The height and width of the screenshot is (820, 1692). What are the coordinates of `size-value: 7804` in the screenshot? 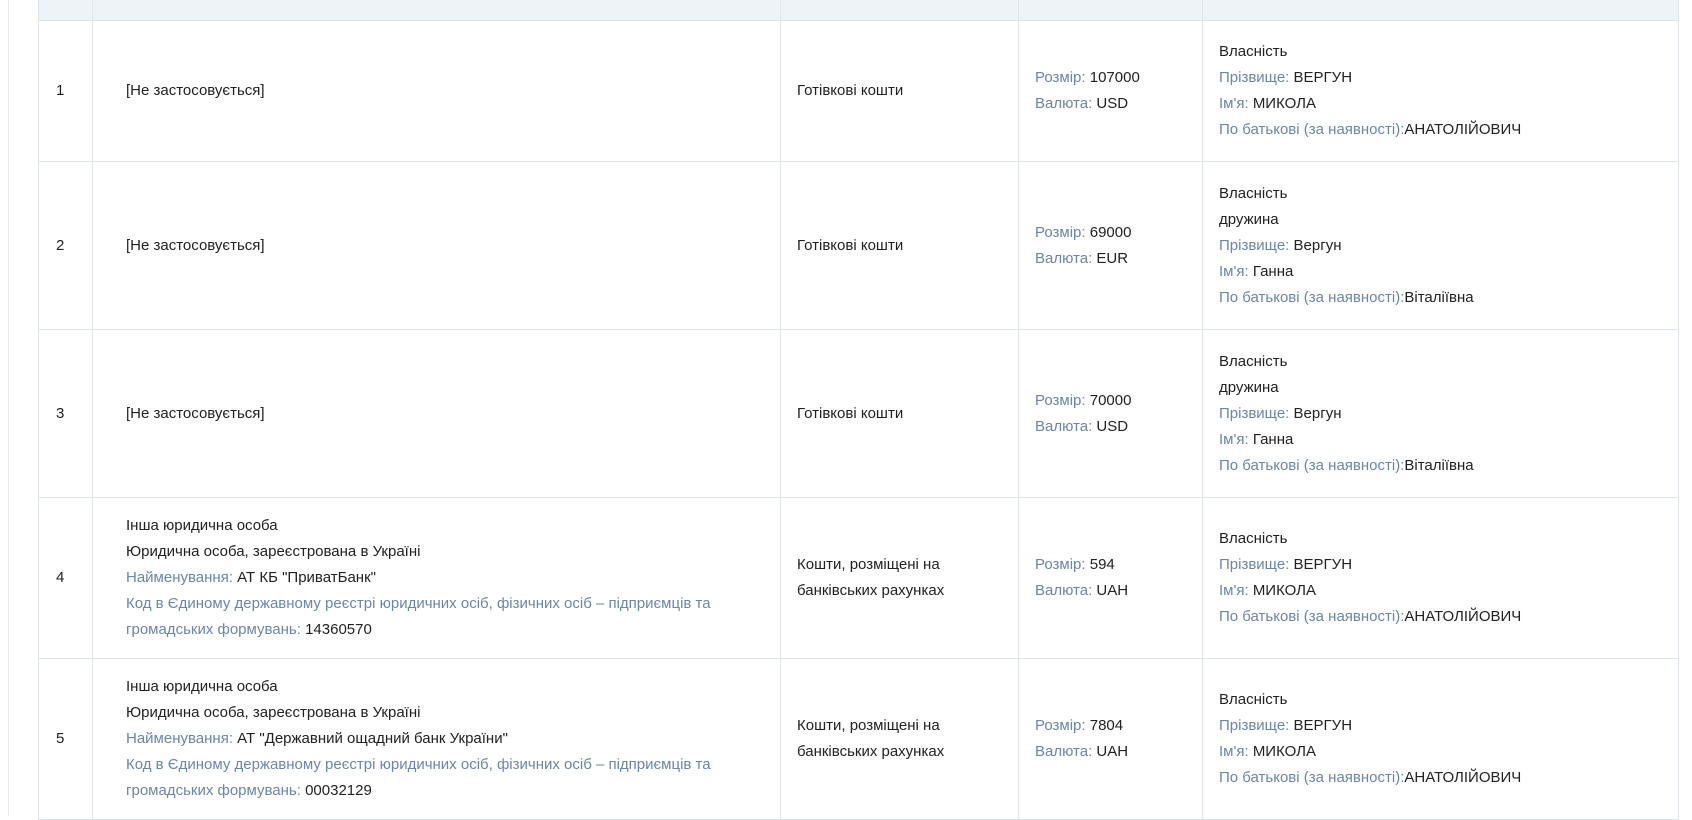 It's located at (1106, 725).